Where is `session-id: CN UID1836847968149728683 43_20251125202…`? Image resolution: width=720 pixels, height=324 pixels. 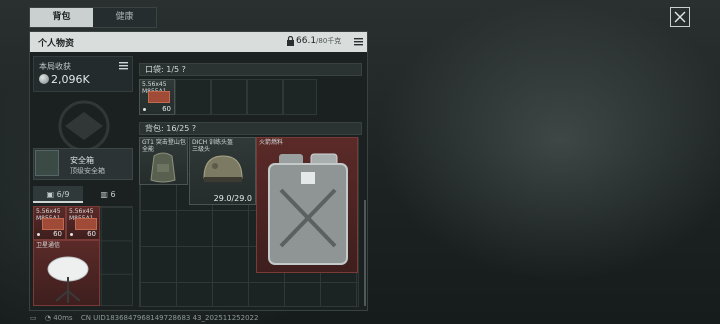 session-id: CN UID1836847968149728683 43_20251125202… is located at coordinates (169, 318).